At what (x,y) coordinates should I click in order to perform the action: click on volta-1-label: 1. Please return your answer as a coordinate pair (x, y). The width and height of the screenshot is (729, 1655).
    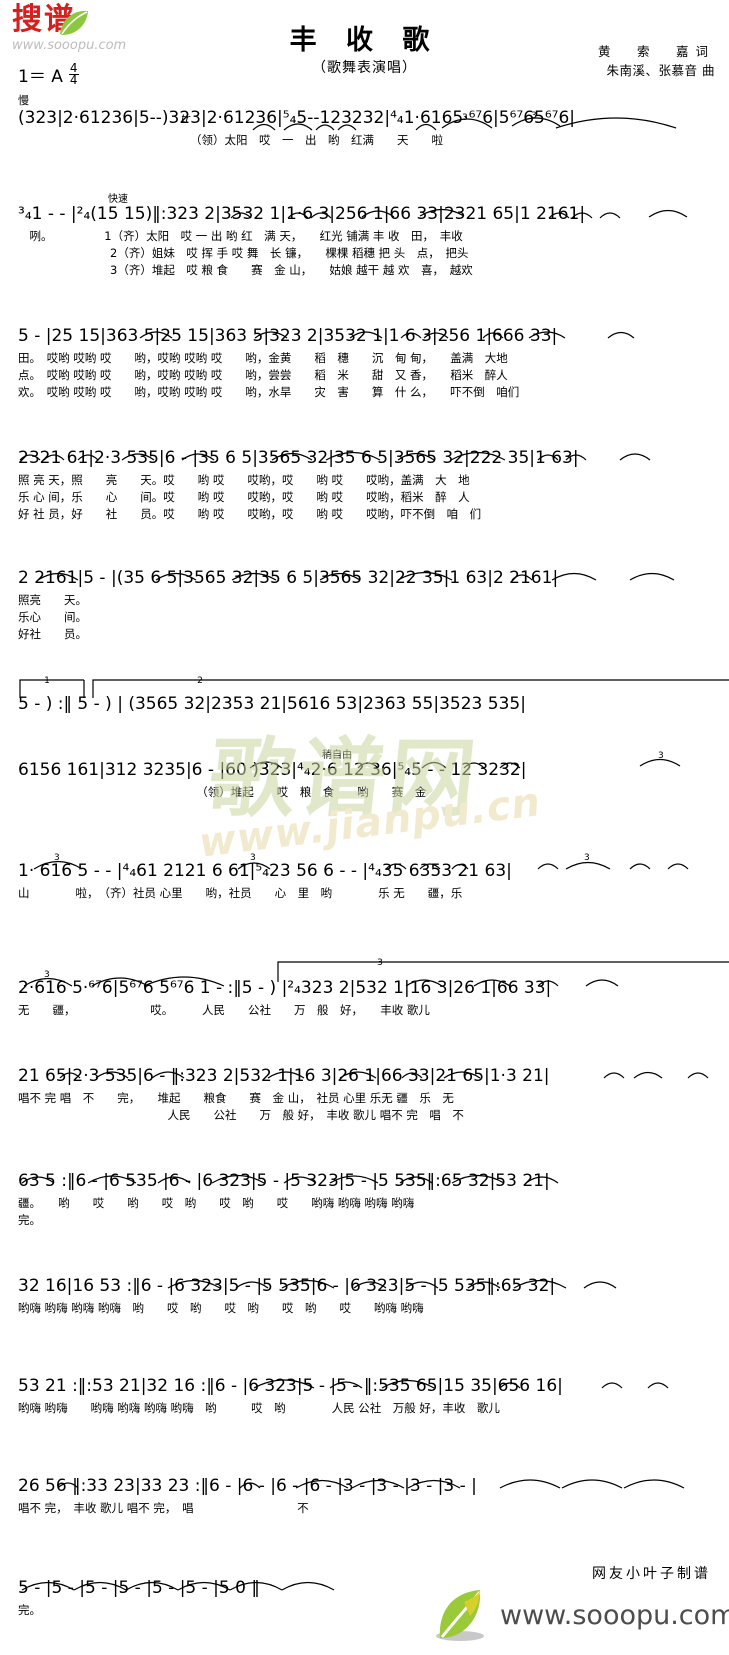
    Looking at the image, I should click on (47, 681).